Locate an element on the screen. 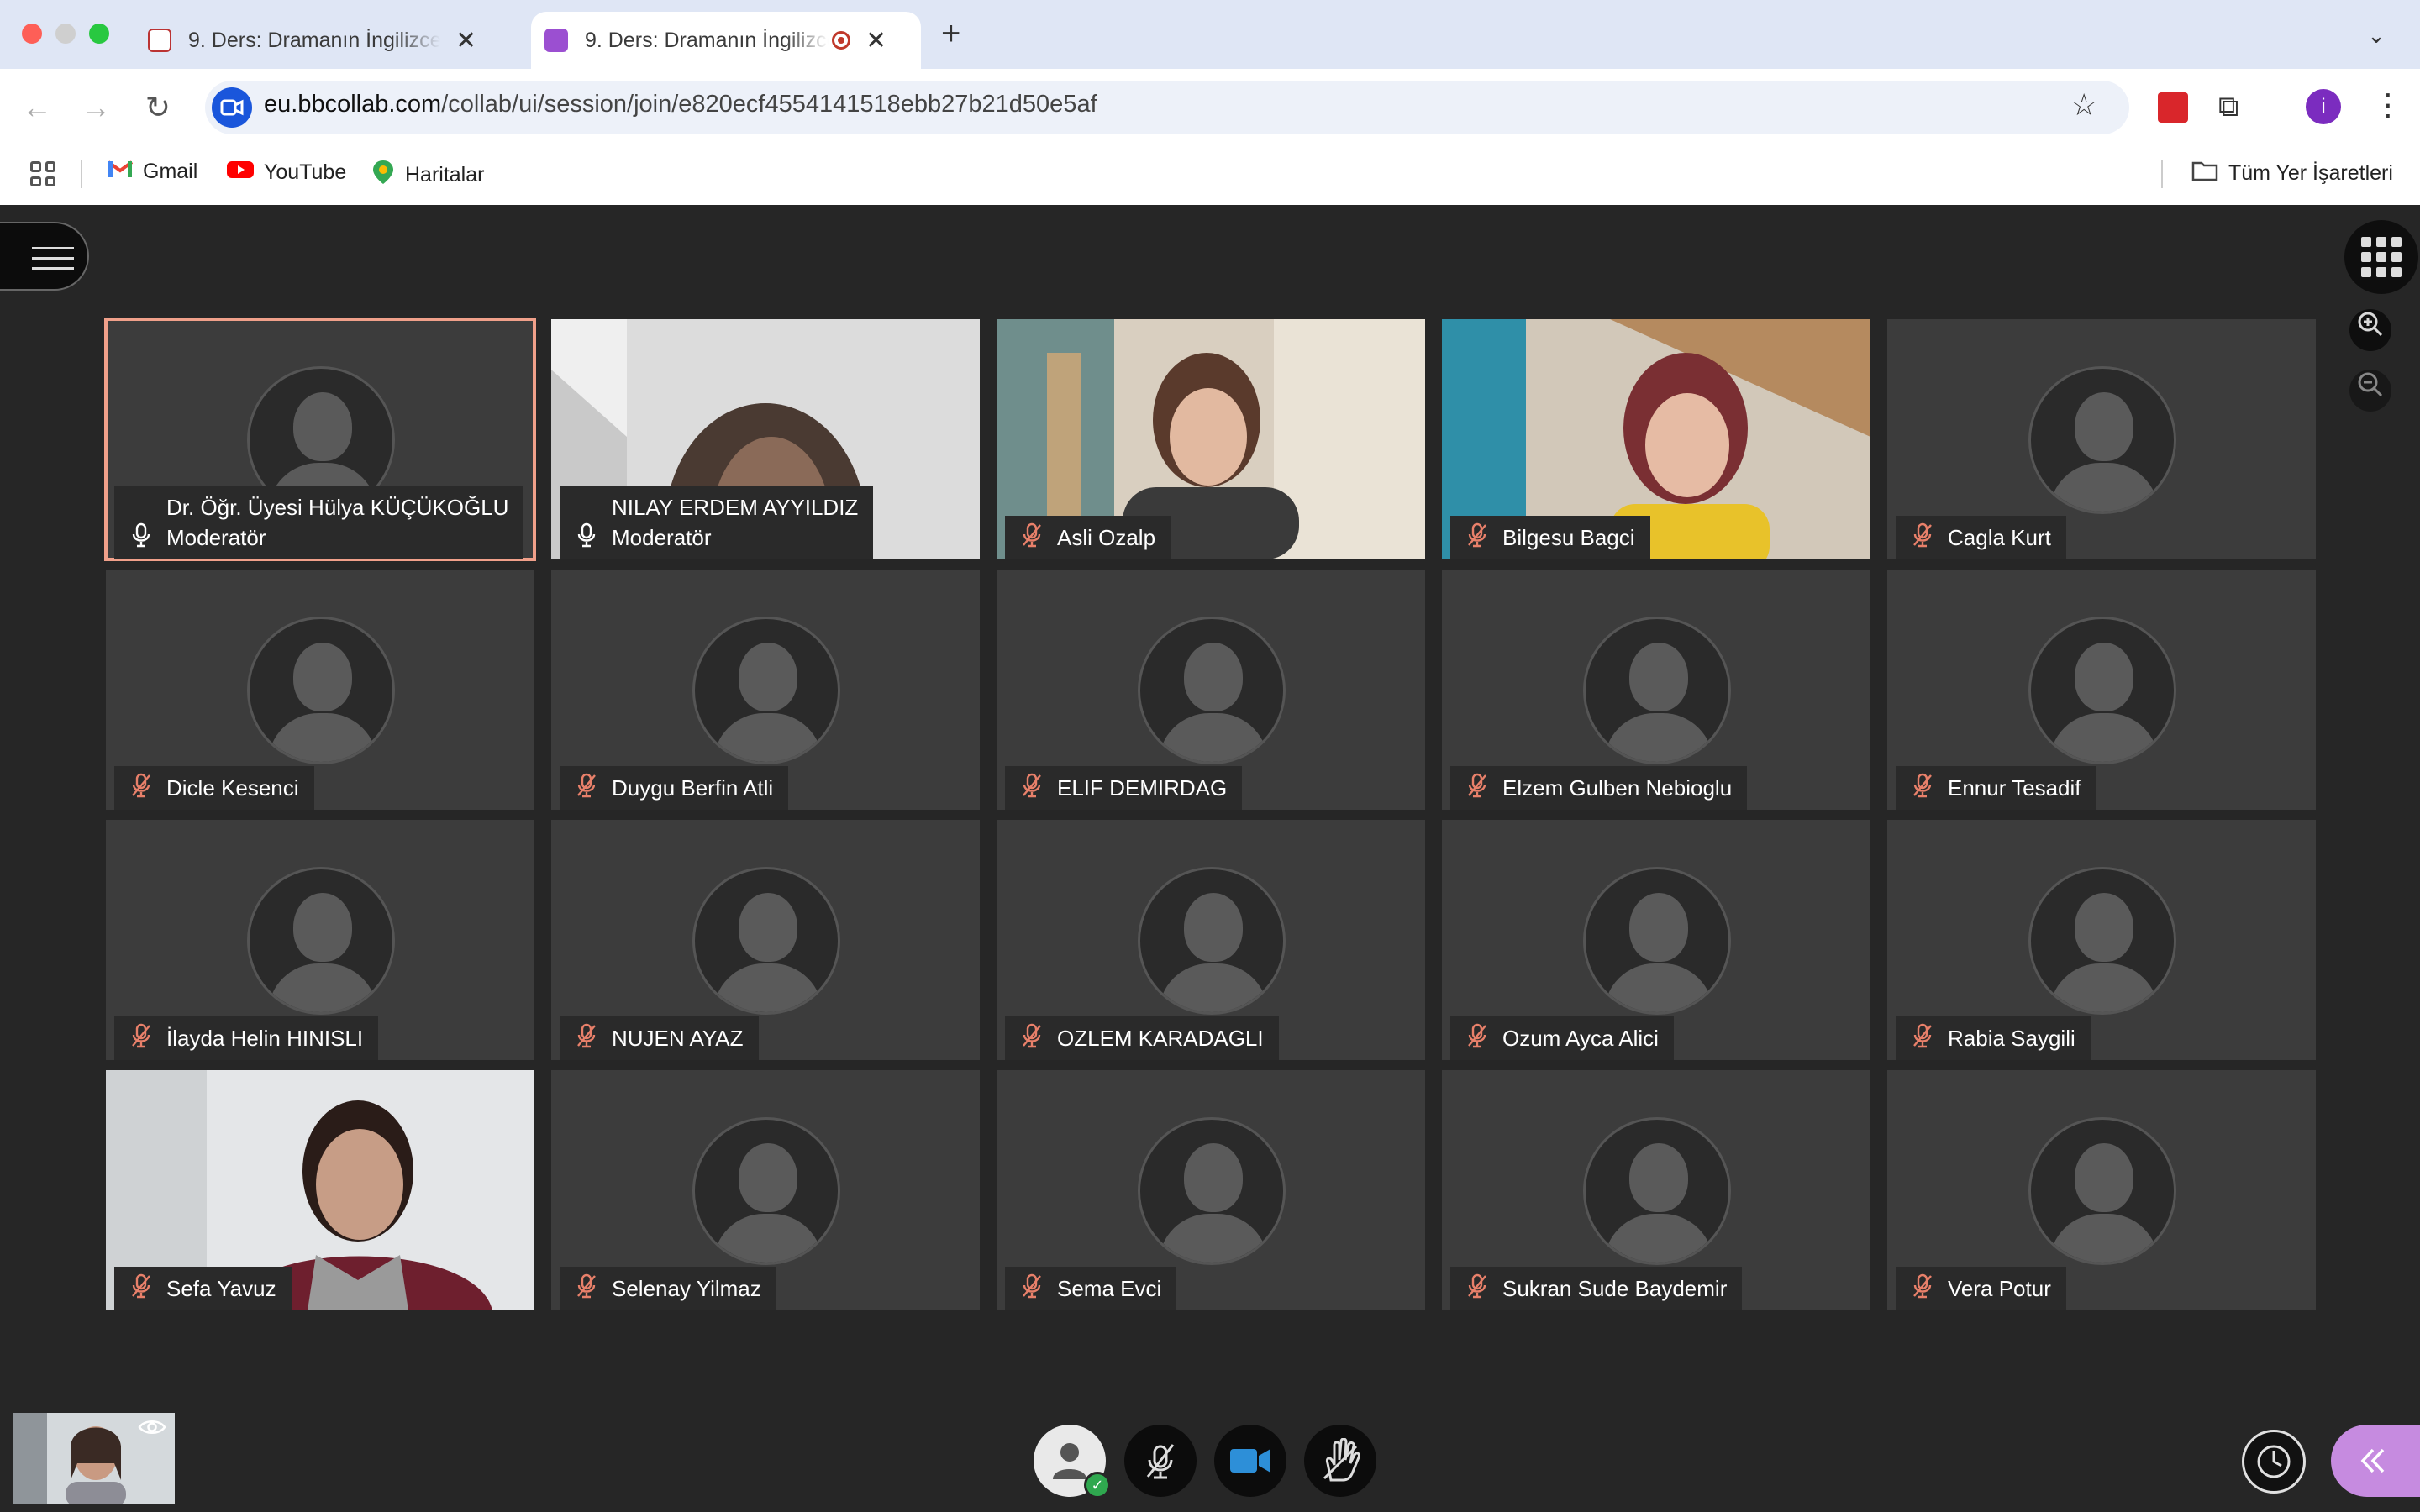 This screenshot has width=2420, height=1512. participant-tile: Duygu Berfin Atli is located at coordinates (765, 690).